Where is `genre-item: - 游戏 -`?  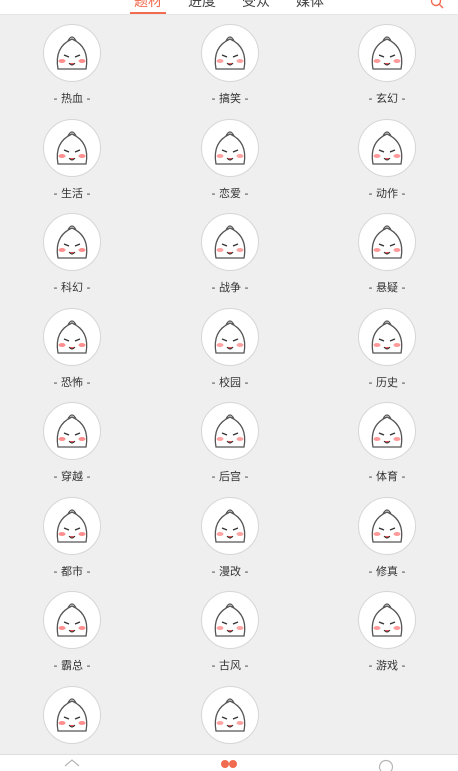
genre-item: - 游戏 - is located at coordinates (387, 628).